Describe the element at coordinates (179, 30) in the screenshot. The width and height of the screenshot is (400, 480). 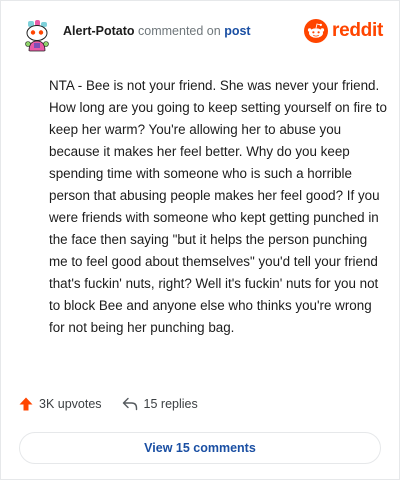
I see `action-text: commented on` at that location.